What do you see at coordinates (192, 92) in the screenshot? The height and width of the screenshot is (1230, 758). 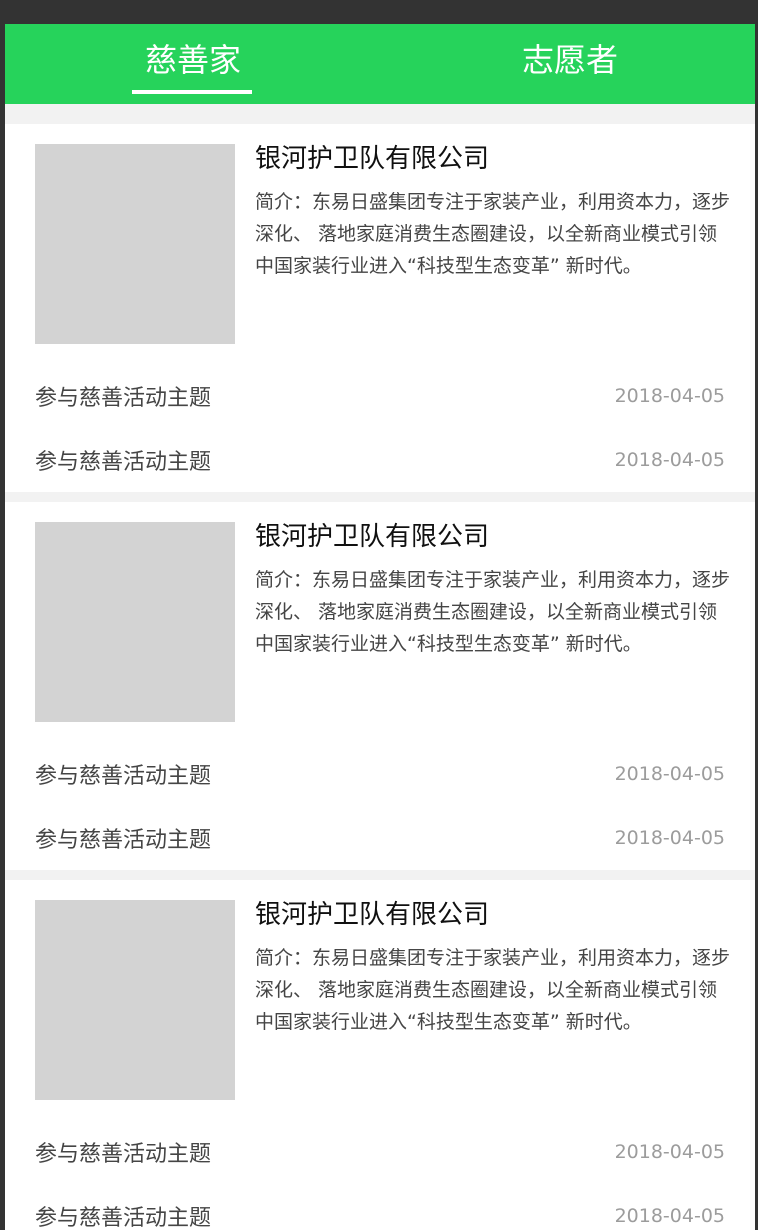 I see `active-tab-indicator` at bounding box center [192, 92].